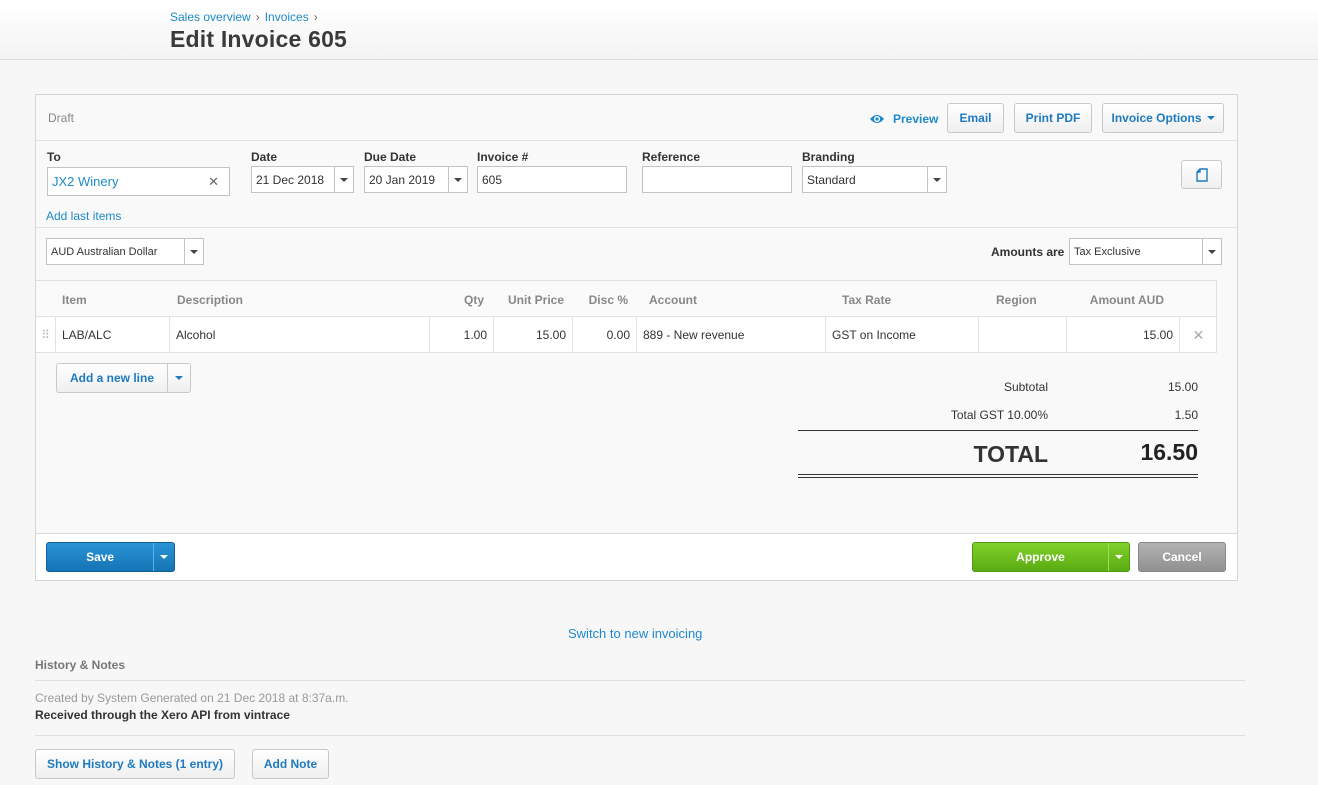 Image resolution: width=1318 pixels, height=785 pixels. I want to click on cell-tax-rate: GST on Income, so click(902, 335).